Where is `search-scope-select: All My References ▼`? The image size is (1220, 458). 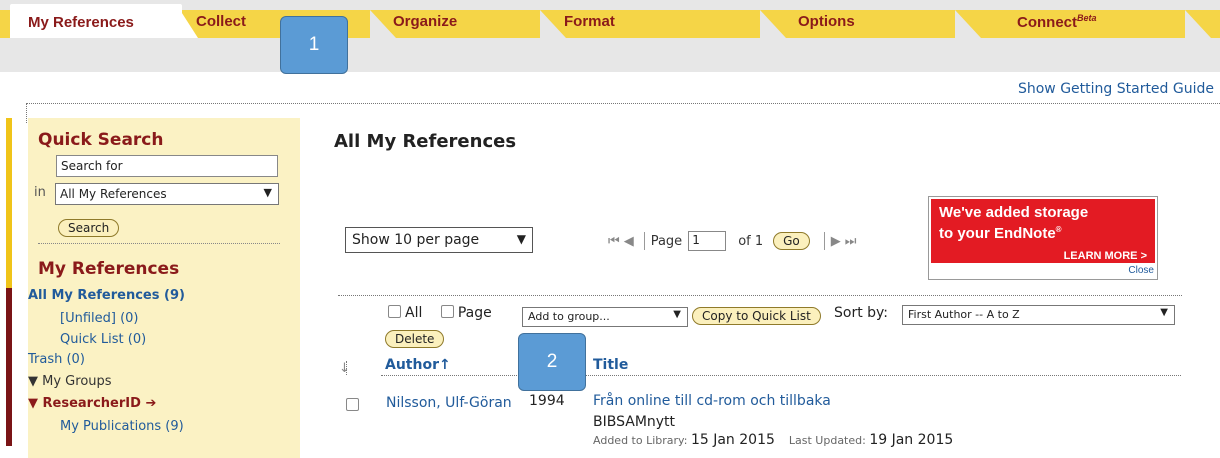 search-scope-select: All My References ▼ is located at coordinates (167, 194).